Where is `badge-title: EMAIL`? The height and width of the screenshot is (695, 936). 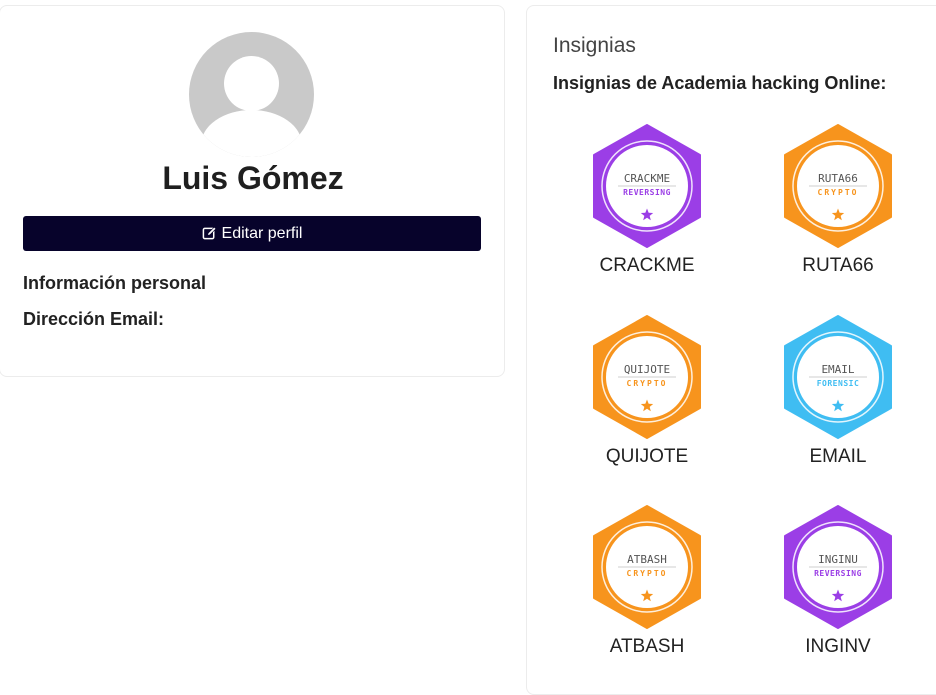
badge-title: EMAIL is located at coordinates (837, 369).